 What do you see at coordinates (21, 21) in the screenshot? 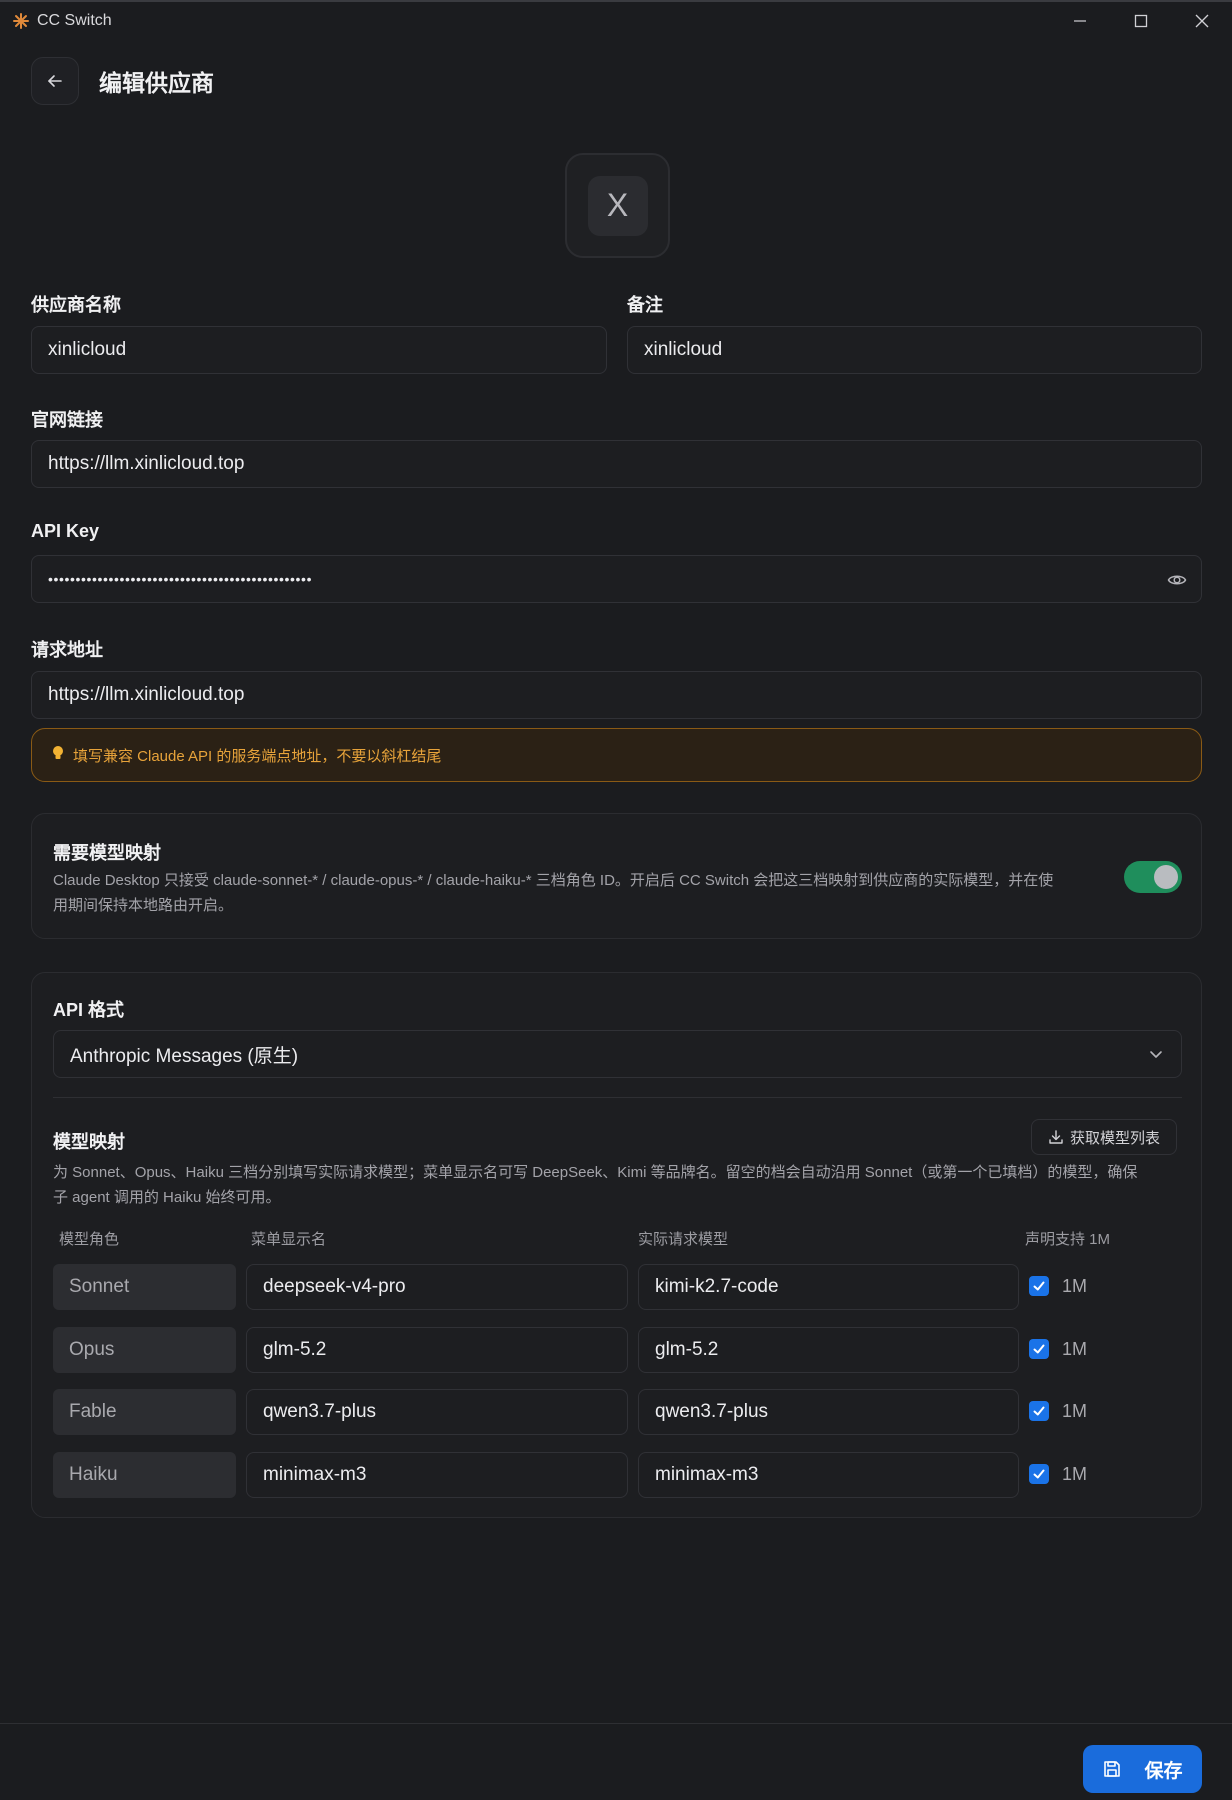
I see `app-logo-icon` at bounding box center [21, 21].